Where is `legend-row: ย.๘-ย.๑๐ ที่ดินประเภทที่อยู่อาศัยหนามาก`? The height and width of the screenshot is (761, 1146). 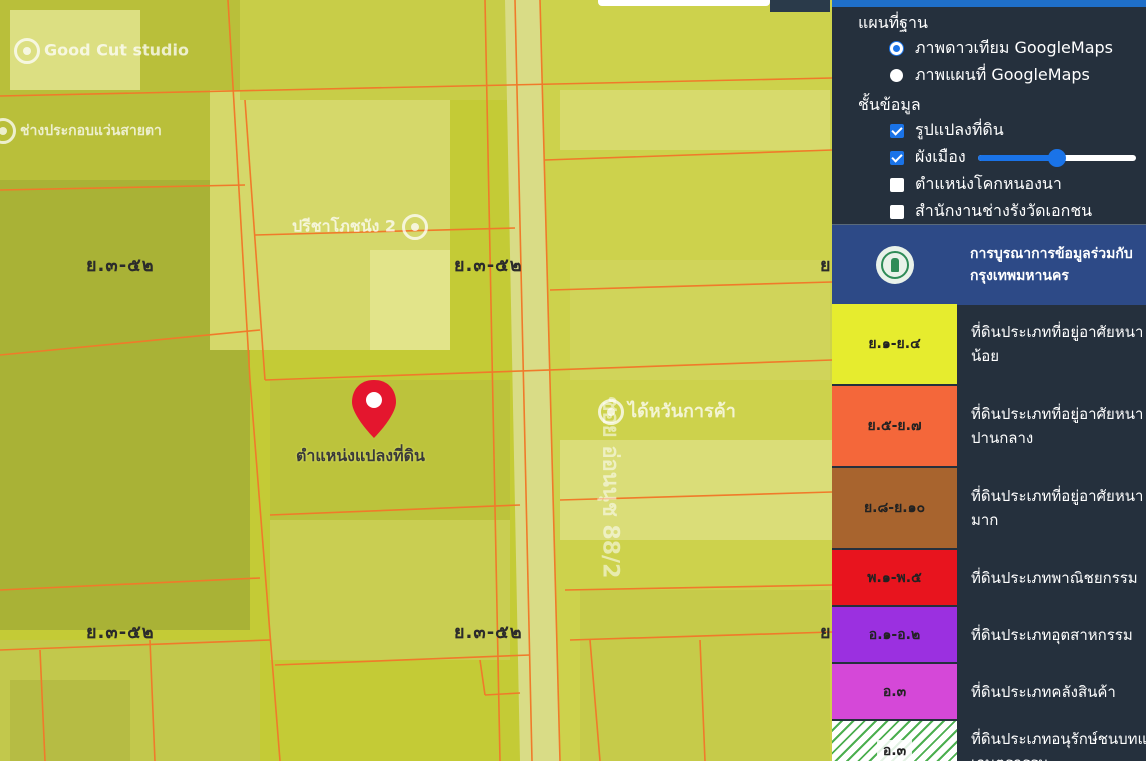 legend-row: ย.๘-ย.๑๐ ที่ดินประเภทที่อยู่อาศัยหนามาก is located at coordinates (989, 509).